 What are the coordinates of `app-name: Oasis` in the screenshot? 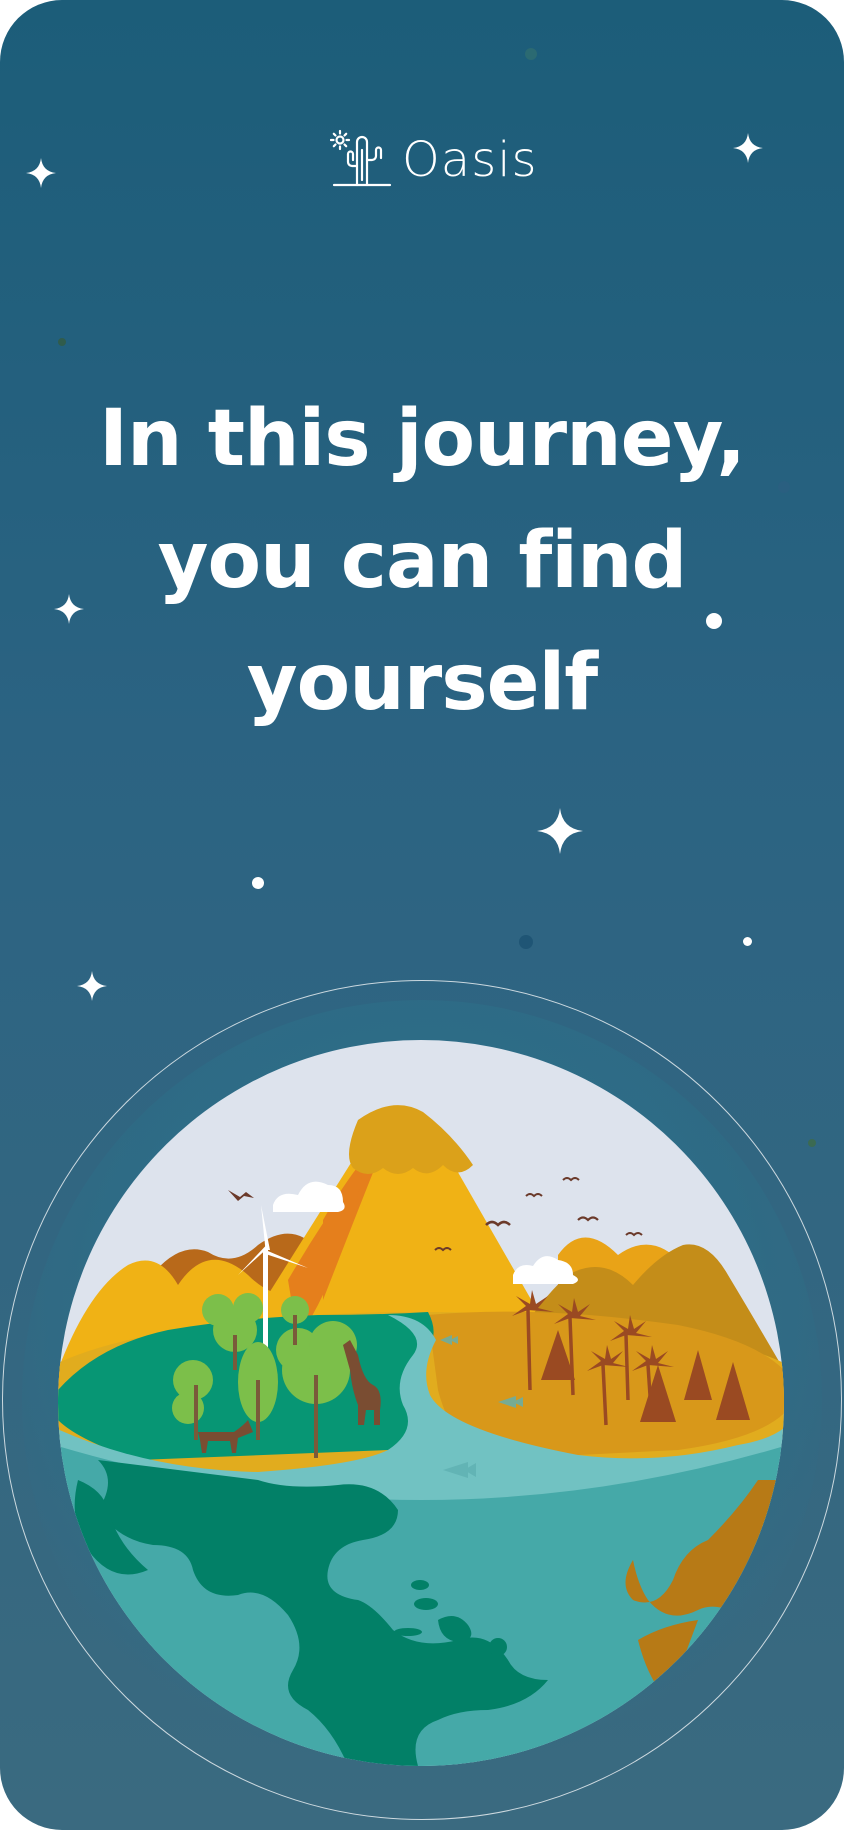 It's located at (470, 160).